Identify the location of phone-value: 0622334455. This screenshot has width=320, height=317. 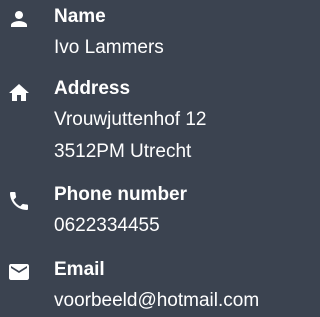
(180, 226).